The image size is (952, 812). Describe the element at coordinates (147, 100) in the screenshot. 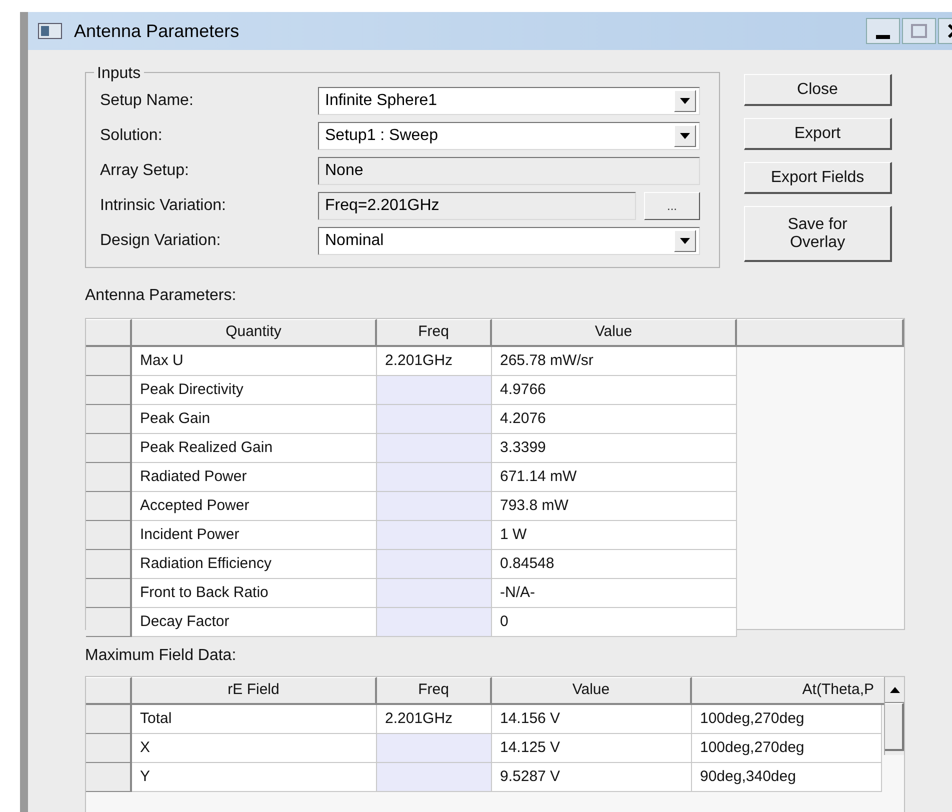

I see `field-label: Setup Name:` at that location.